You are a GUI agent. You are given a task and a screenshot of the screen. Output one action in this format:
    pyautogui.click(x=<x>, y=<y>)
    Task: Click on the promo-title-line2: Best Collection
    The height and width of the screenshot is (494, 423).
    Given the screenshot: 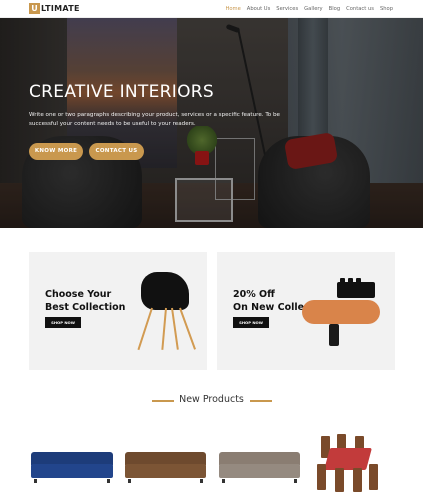 What is the action you would take?
    pyautogui.click(x=85, y=307)
    